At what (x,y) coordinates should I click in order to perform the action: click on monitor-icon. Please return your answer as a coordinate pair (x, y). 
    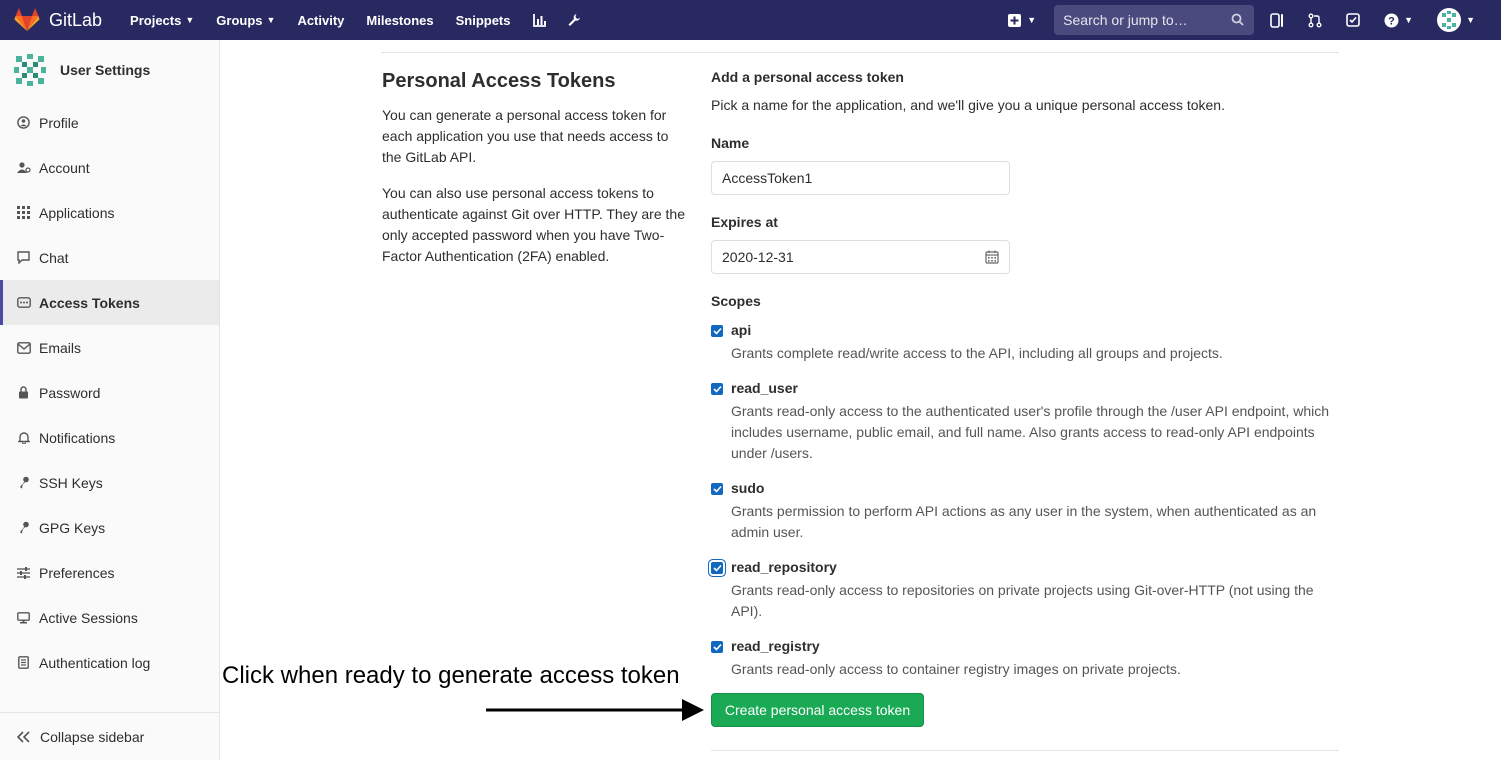
    Looking at the image, I should click on (23, 617).